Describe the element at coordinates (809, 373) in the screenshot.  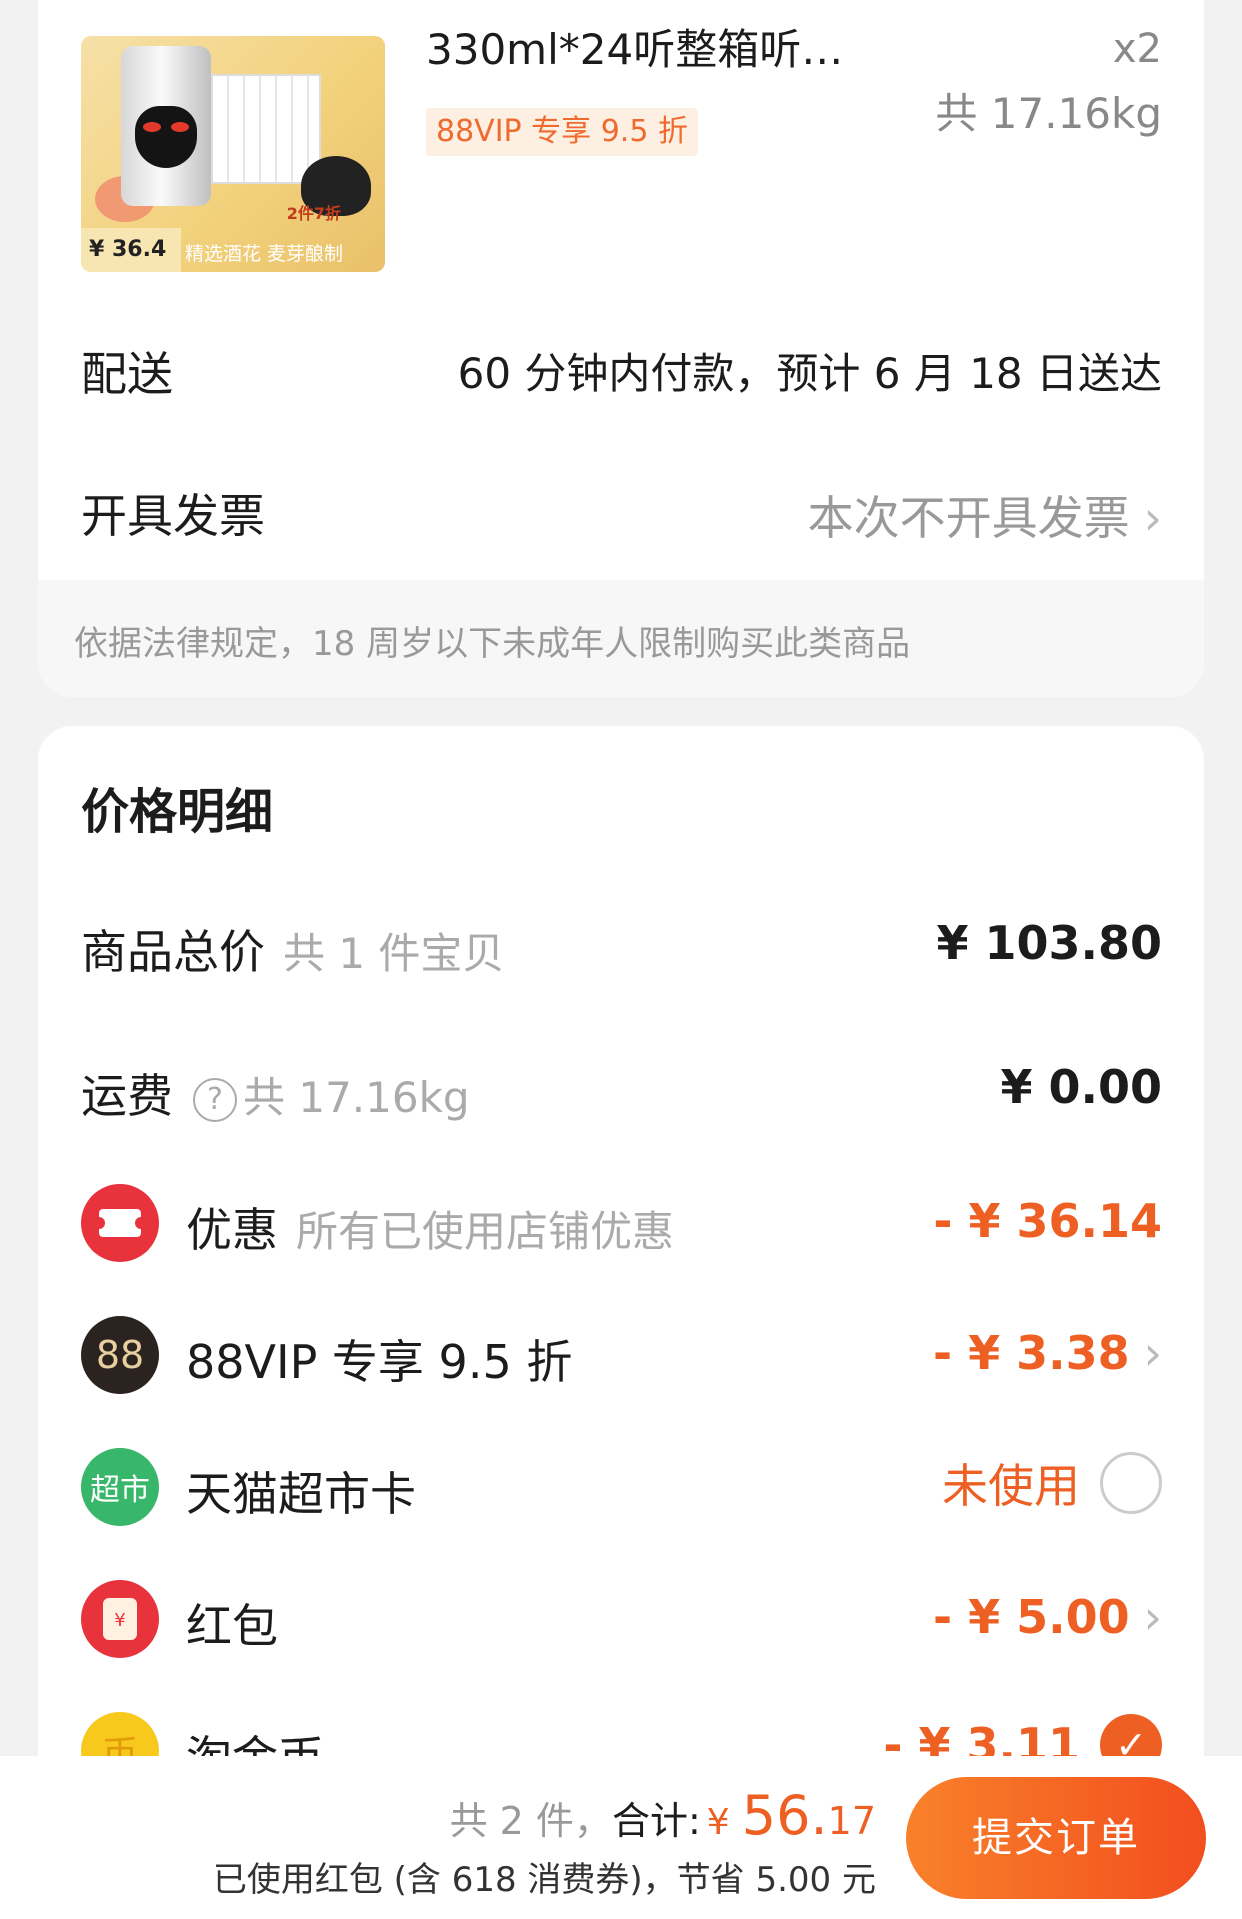
I see `delivery-value: 60 分钟内付款，预计 6 月 18 日送达` at that location.